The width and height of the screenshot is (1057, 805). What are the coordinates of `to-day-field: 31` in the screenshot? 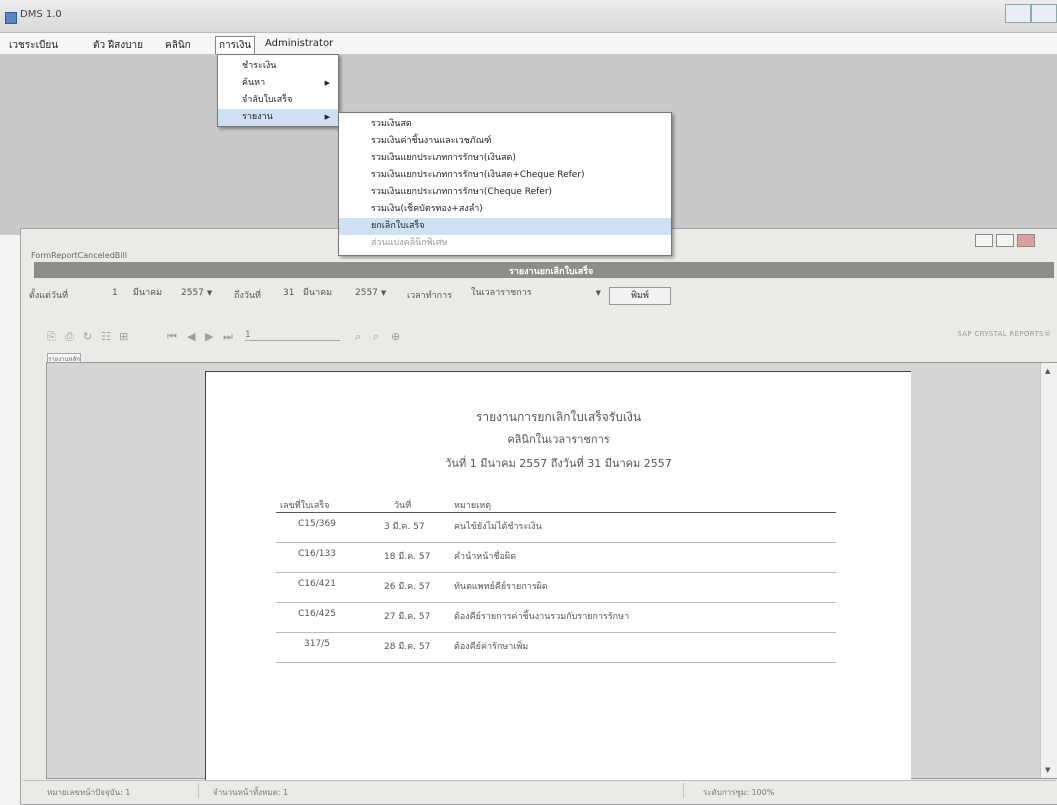 It's located at (288, 293).